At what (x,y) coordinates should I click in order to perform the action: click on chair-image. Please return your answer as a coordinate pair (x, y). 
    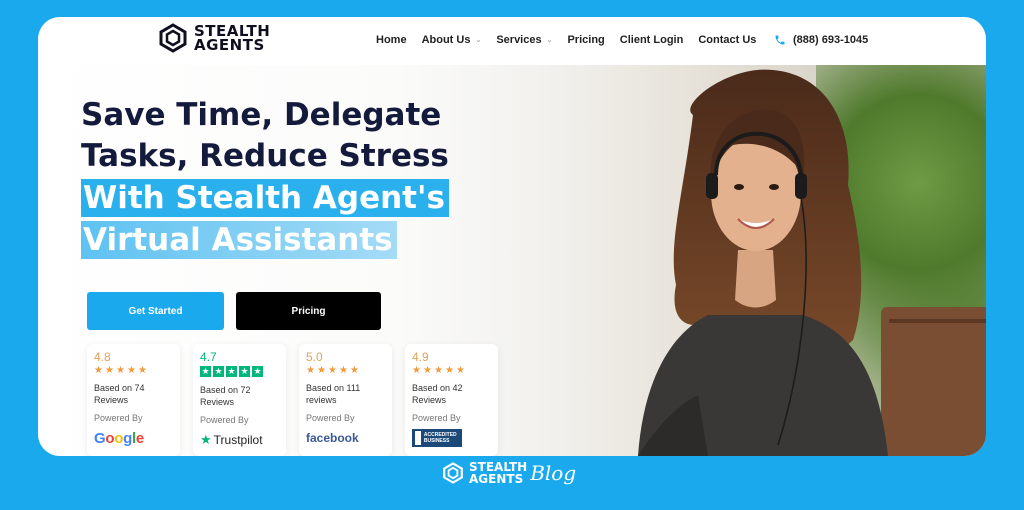
    Looking at the image, I should click on (933, 381).